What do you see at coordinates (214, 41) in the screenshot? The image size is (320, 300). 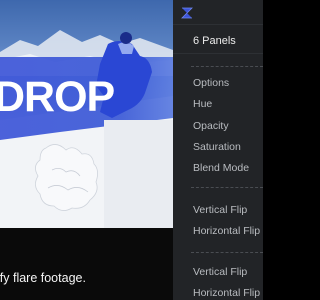 I see `panel-count-title: 6 Panels` at bounding box center [214, 41].